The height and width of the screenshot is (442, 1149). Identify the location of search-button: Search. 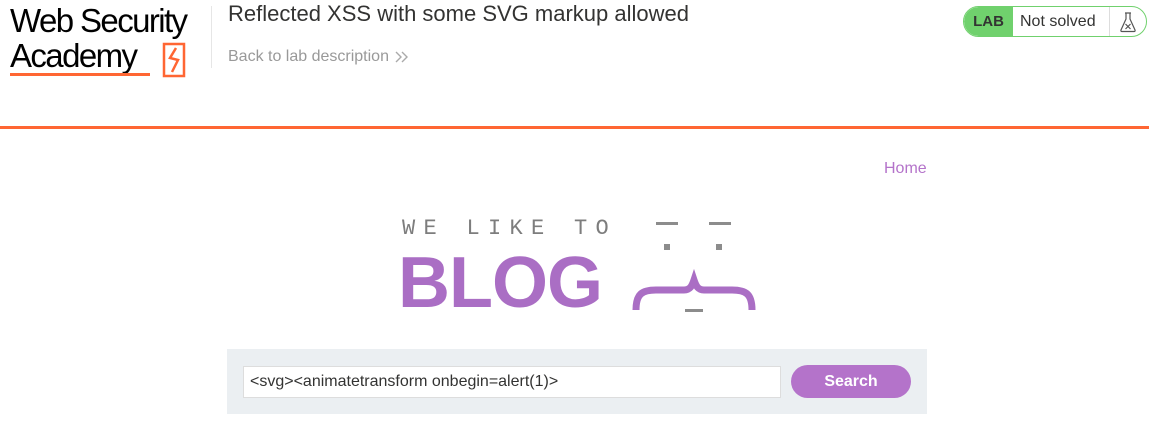
(851, 381).